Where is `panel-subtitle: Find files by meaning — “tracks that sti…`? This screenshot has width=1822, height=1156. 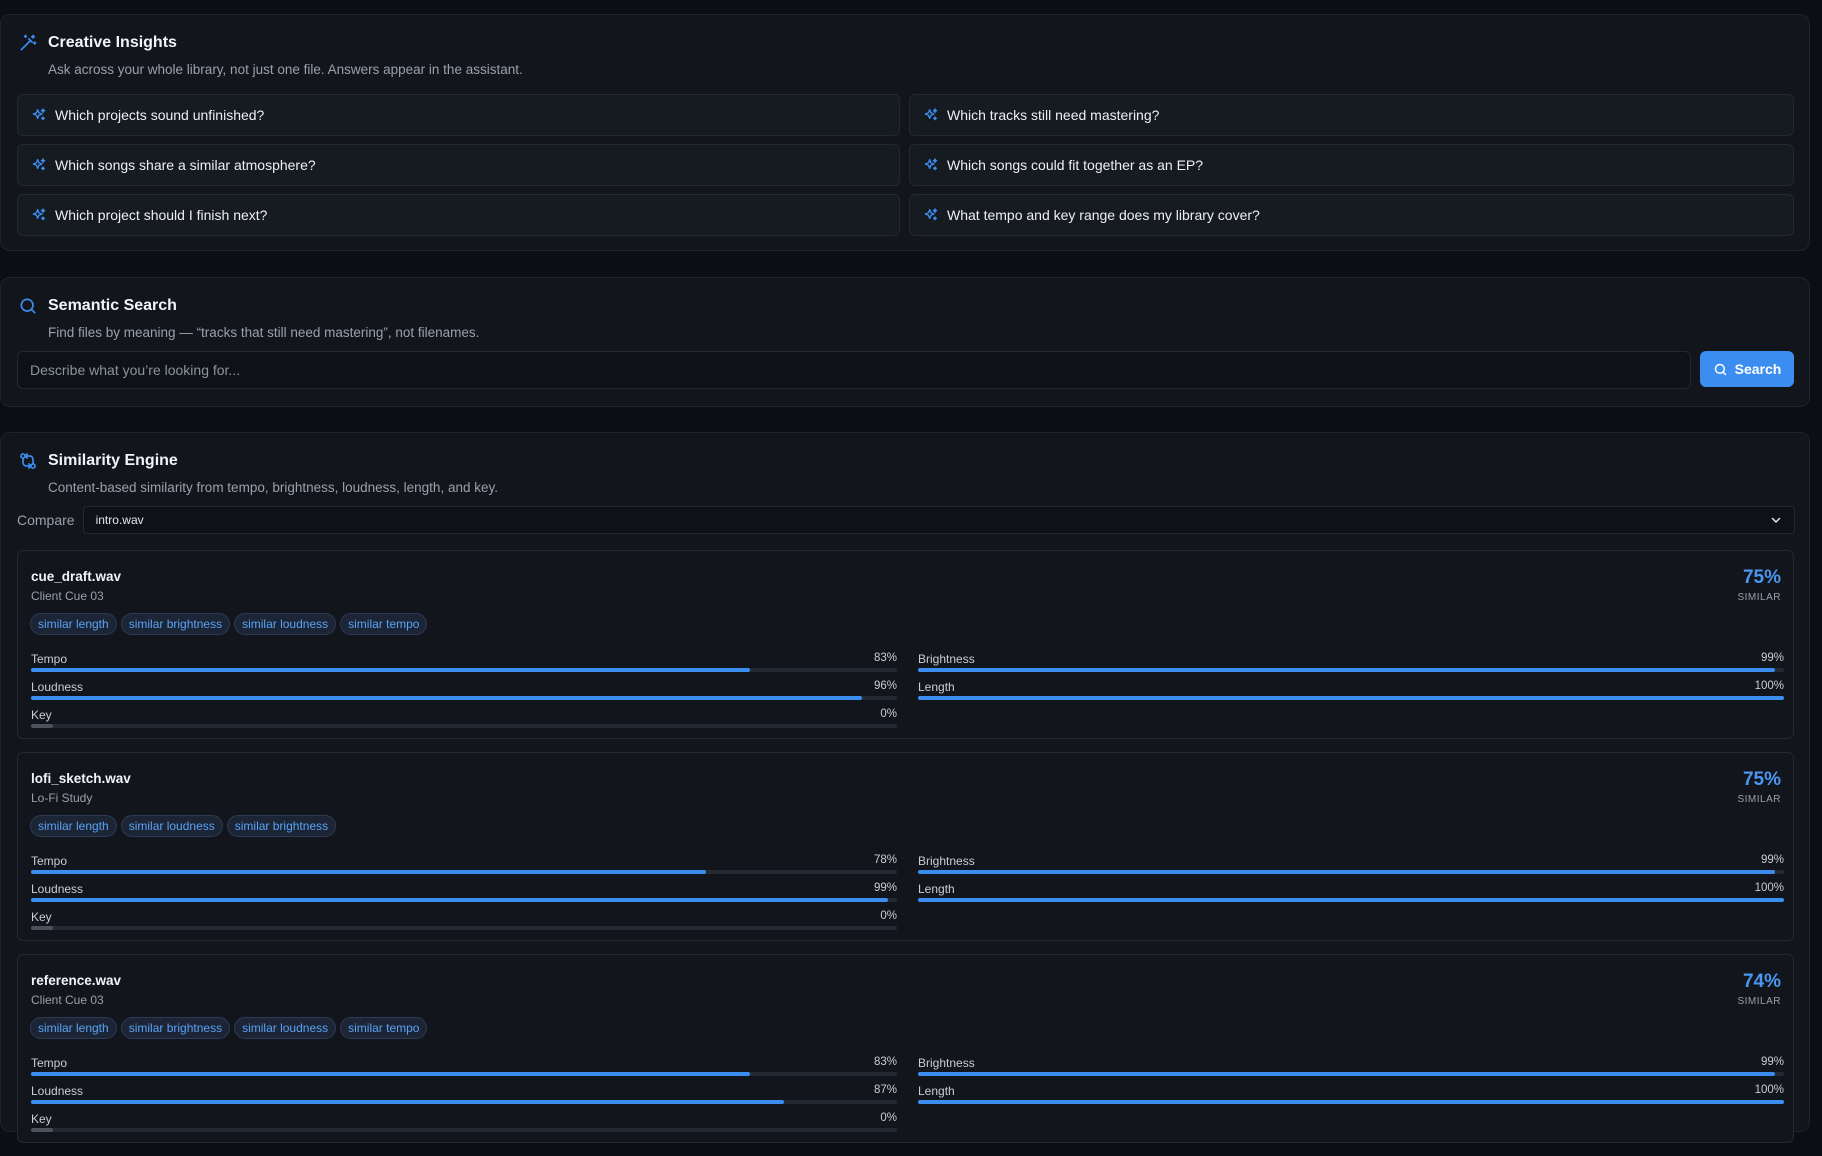 panel-subtitle: Find files by meaning — “tracks that sti… is located at coordinates (264, 332).